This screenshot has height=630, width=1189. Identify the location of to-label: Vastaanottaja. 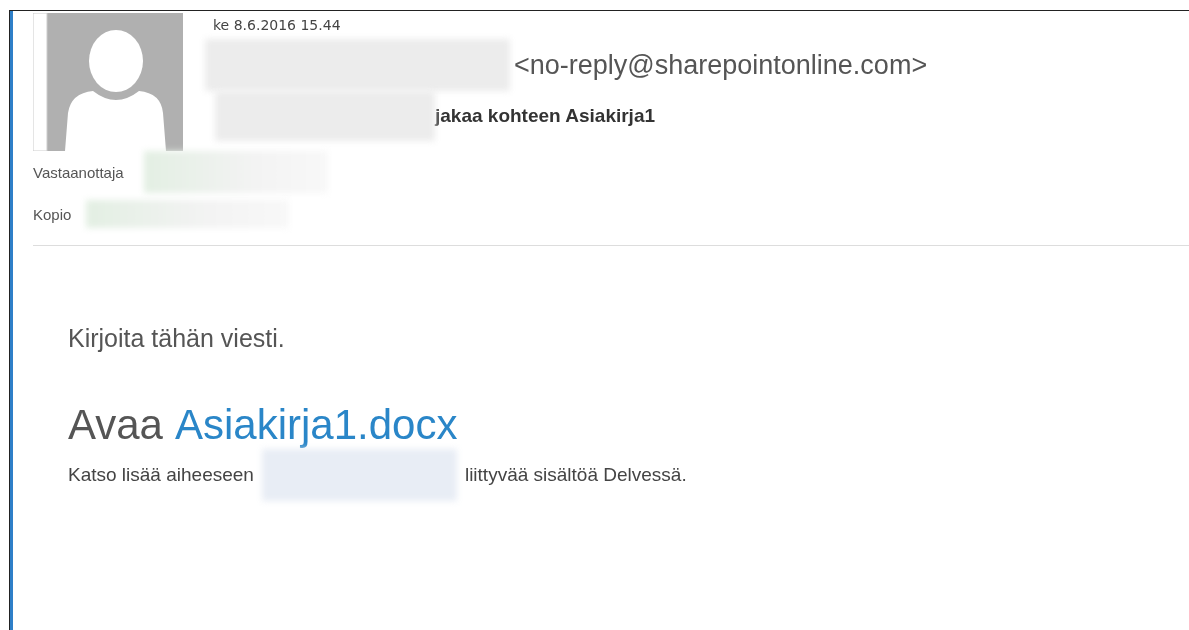
(78, 172).